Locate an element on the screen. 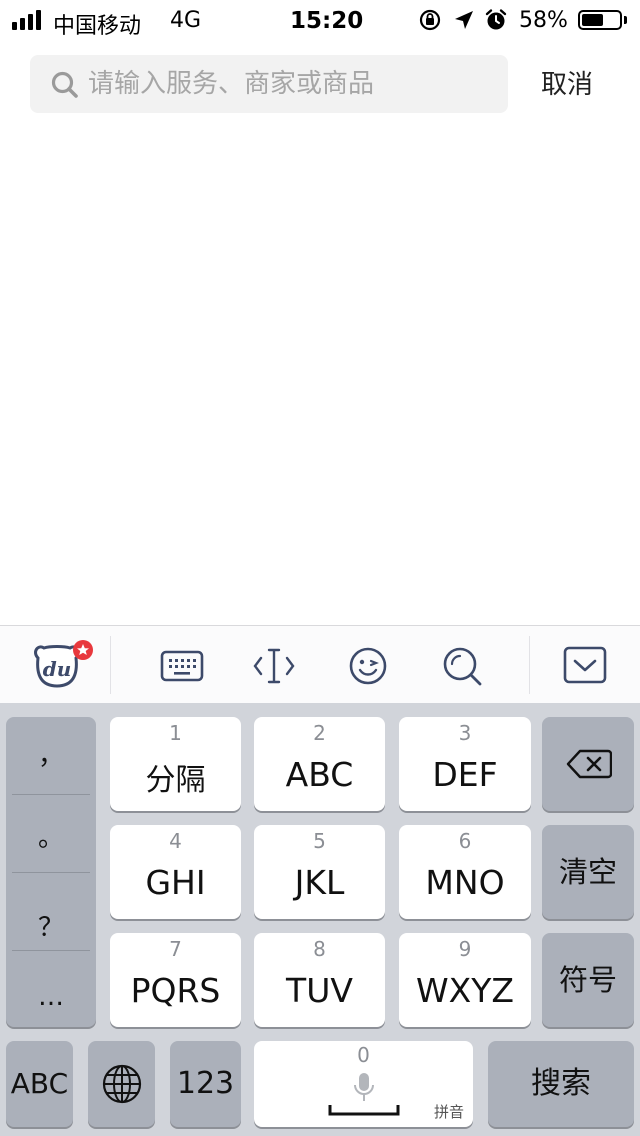 Image resolution: width=640 pixels, height=1136 pixels. key-number: 3 is located at coordinates (465, 733).